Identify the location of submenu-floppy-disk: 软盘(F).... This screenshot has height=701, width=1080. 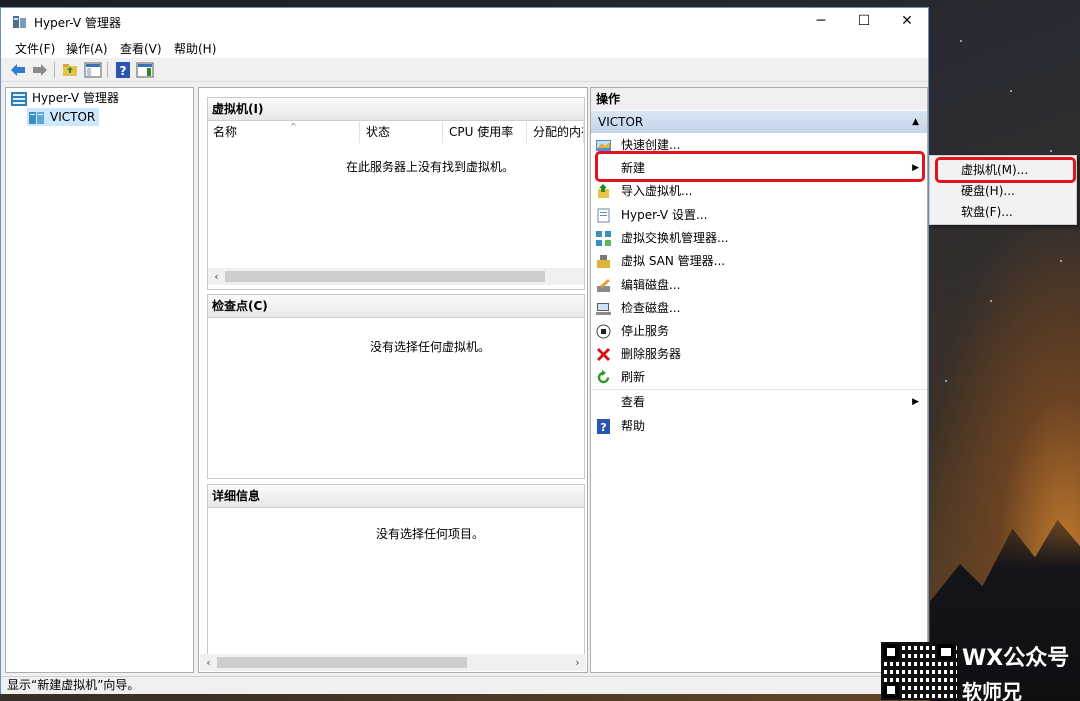
(1003, 212).